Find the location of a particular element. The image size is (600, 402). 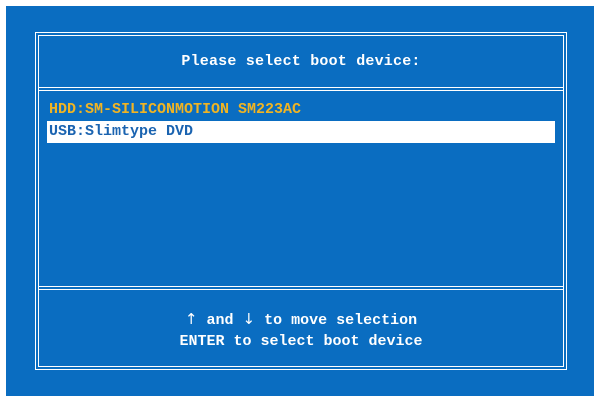

help-line-enter: ENTER to select boot device is located at coordinates (301, 341).